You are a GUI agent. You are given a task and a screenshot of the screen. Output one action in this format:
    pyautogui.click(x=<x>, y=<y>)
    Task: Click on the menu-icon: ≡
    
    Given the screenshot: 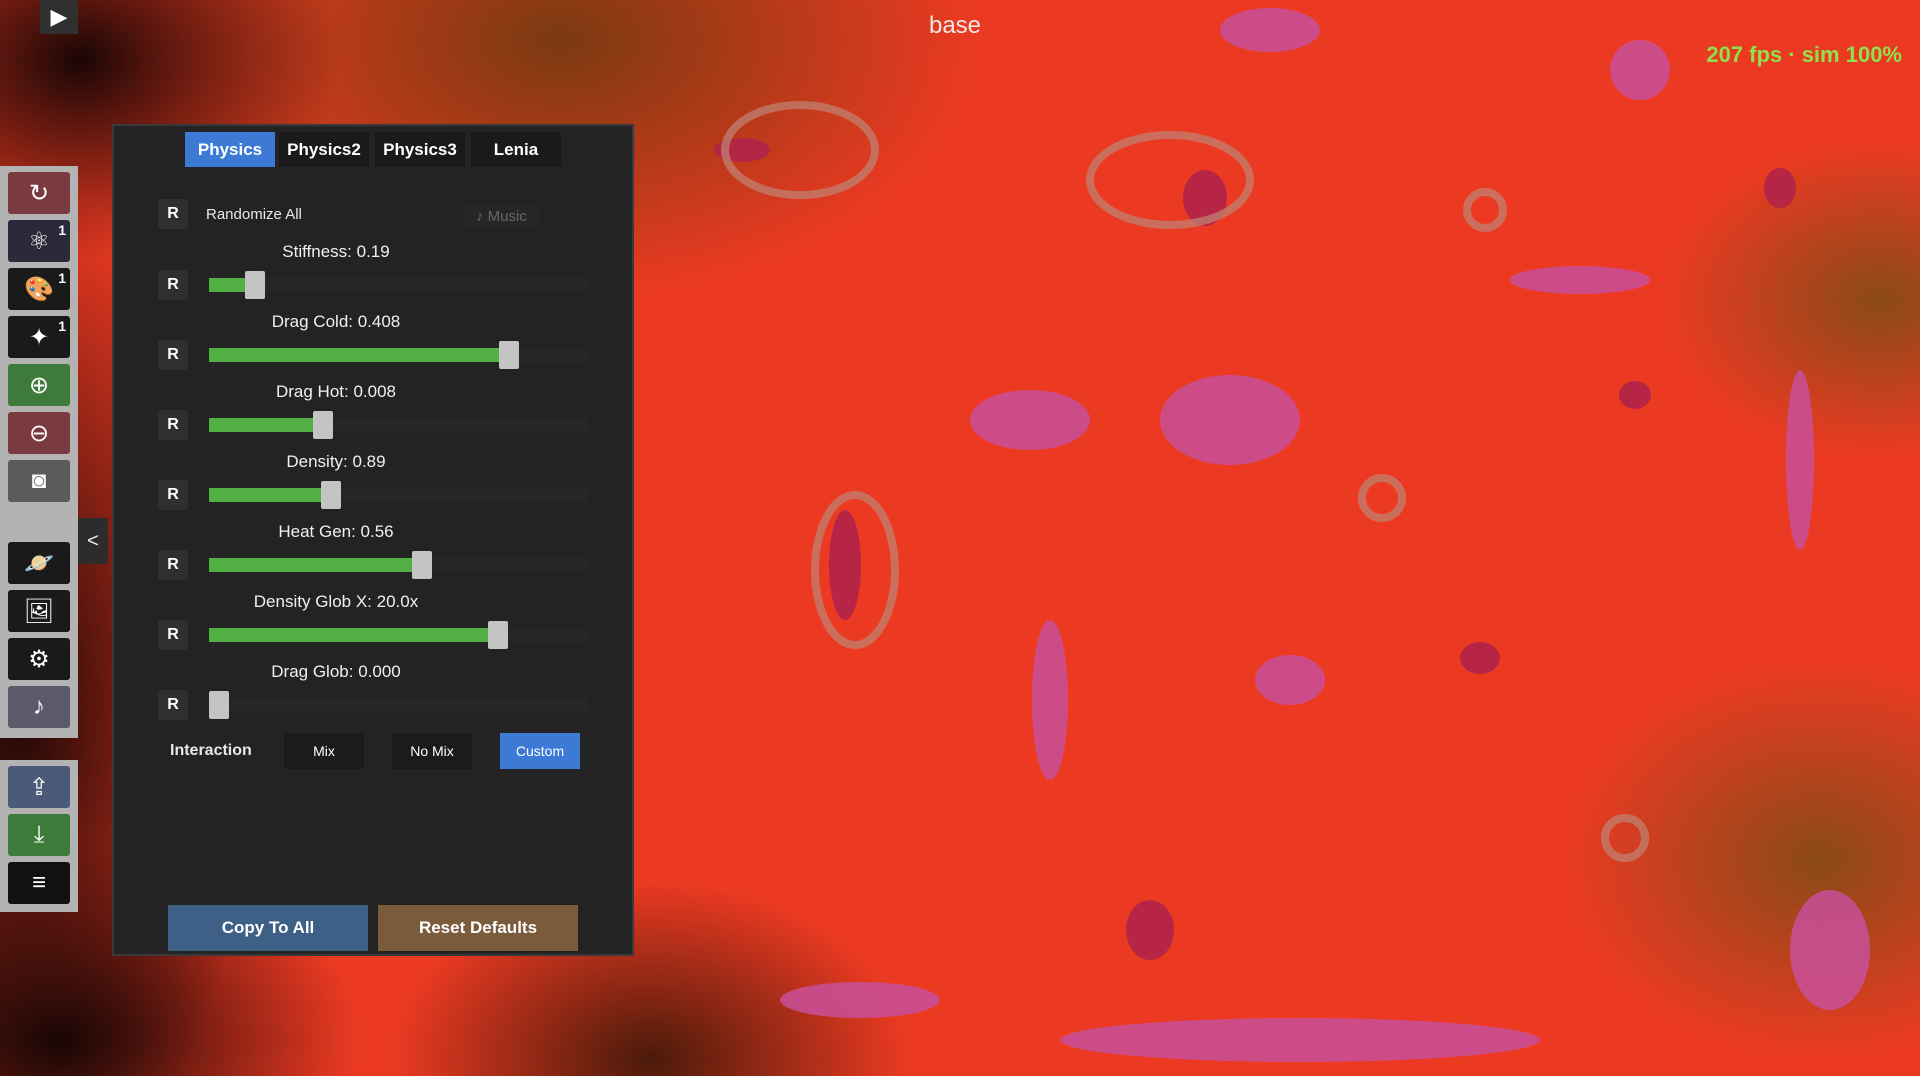 What is the action you would take?
    pyautogui.click(x=38, y=882)
    